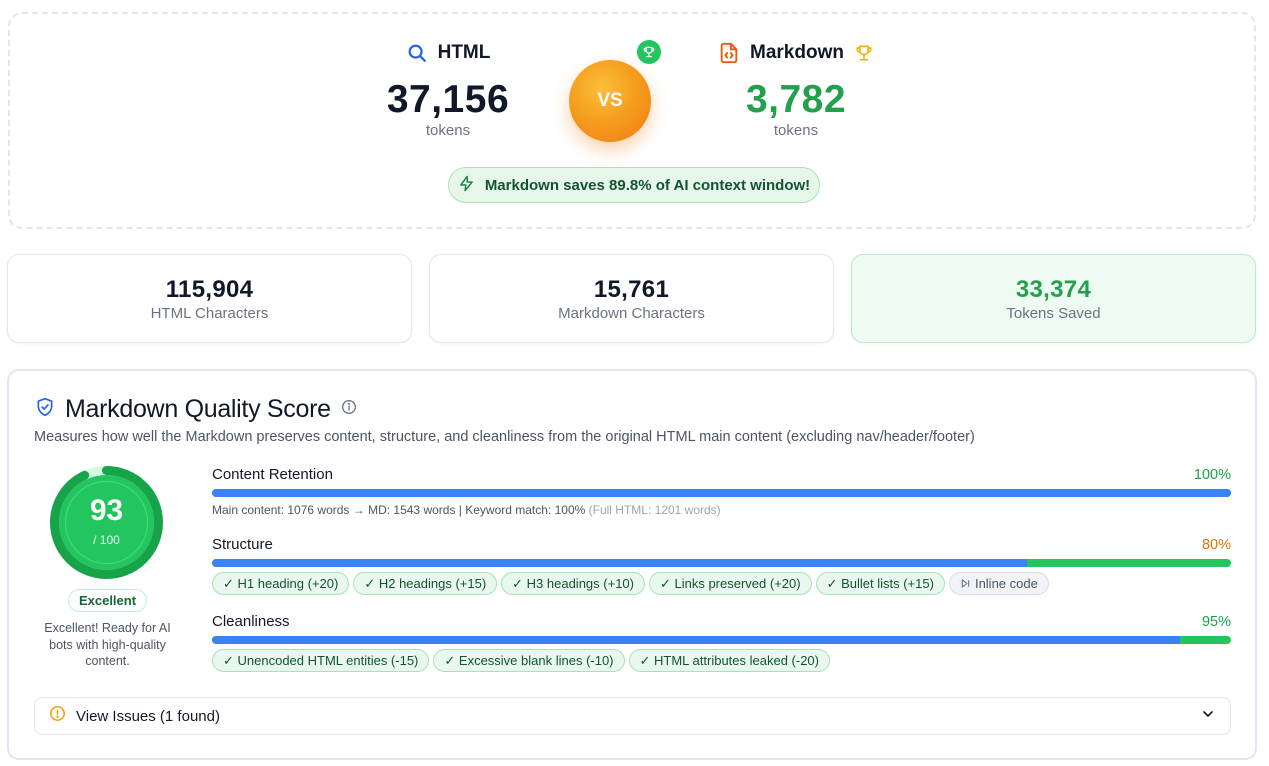 Image resolution: width=1269 pixels, height=766 pixels. What do you see at coordinates (631, 289) in the screenshot?
I see `stat-value: 15,761` at bounding box center [631, 289].